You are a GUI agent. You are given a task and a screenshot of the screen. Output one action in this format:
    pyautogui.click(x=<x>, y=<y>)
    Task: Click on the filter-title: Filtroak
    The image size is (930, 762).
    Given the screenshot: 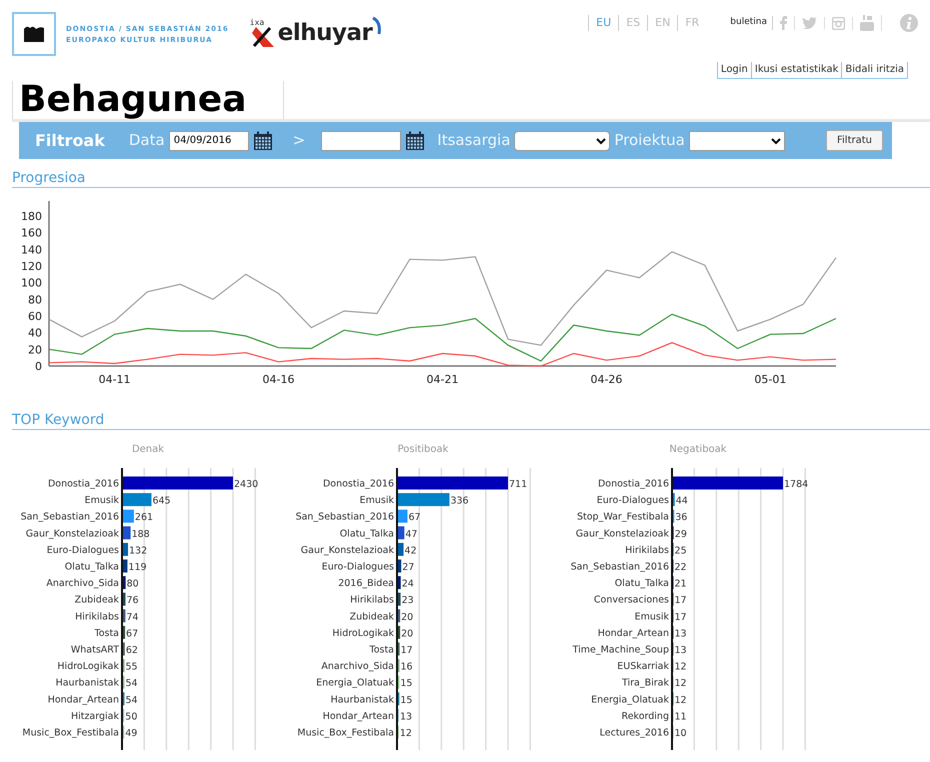 What is the action you would take?
    pyautogui.click(x=70, y=141)
    